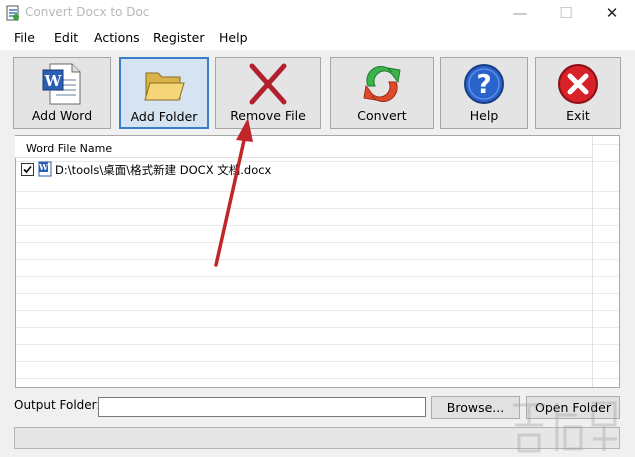  What do you see at coordinates (164, 116) in the screenshot?
I see `add-folder-label: Add Folder` at bounding box center [164, 116].